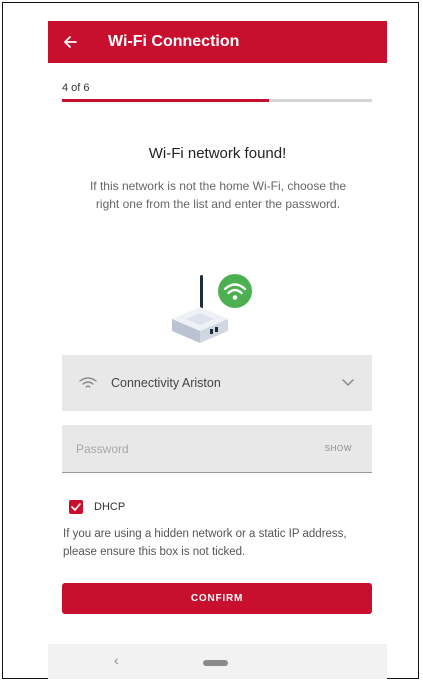  I want to click on step-indicator: 4 of 6, so click(76, 88).